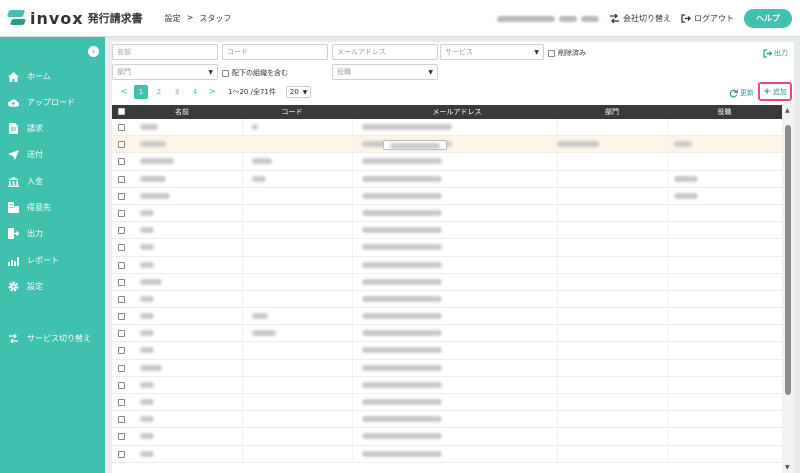  Describe the element at coordinates (25, 128) in the screenshot. I see `sidebar-item-invoice: 請求` at that location.